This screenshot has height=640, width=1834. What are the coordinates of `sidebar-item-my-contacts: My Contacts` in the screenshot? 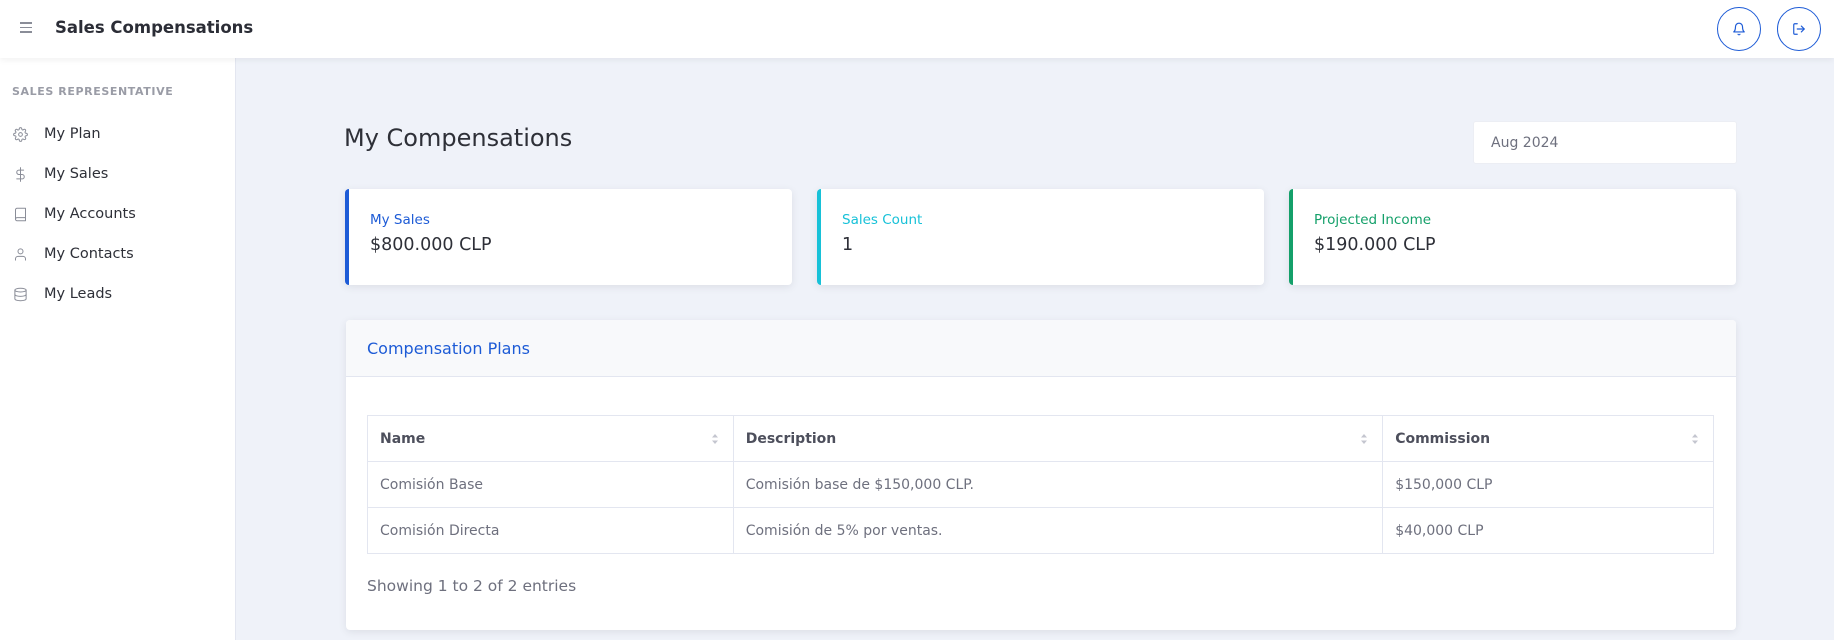 It's located at (118, 254).